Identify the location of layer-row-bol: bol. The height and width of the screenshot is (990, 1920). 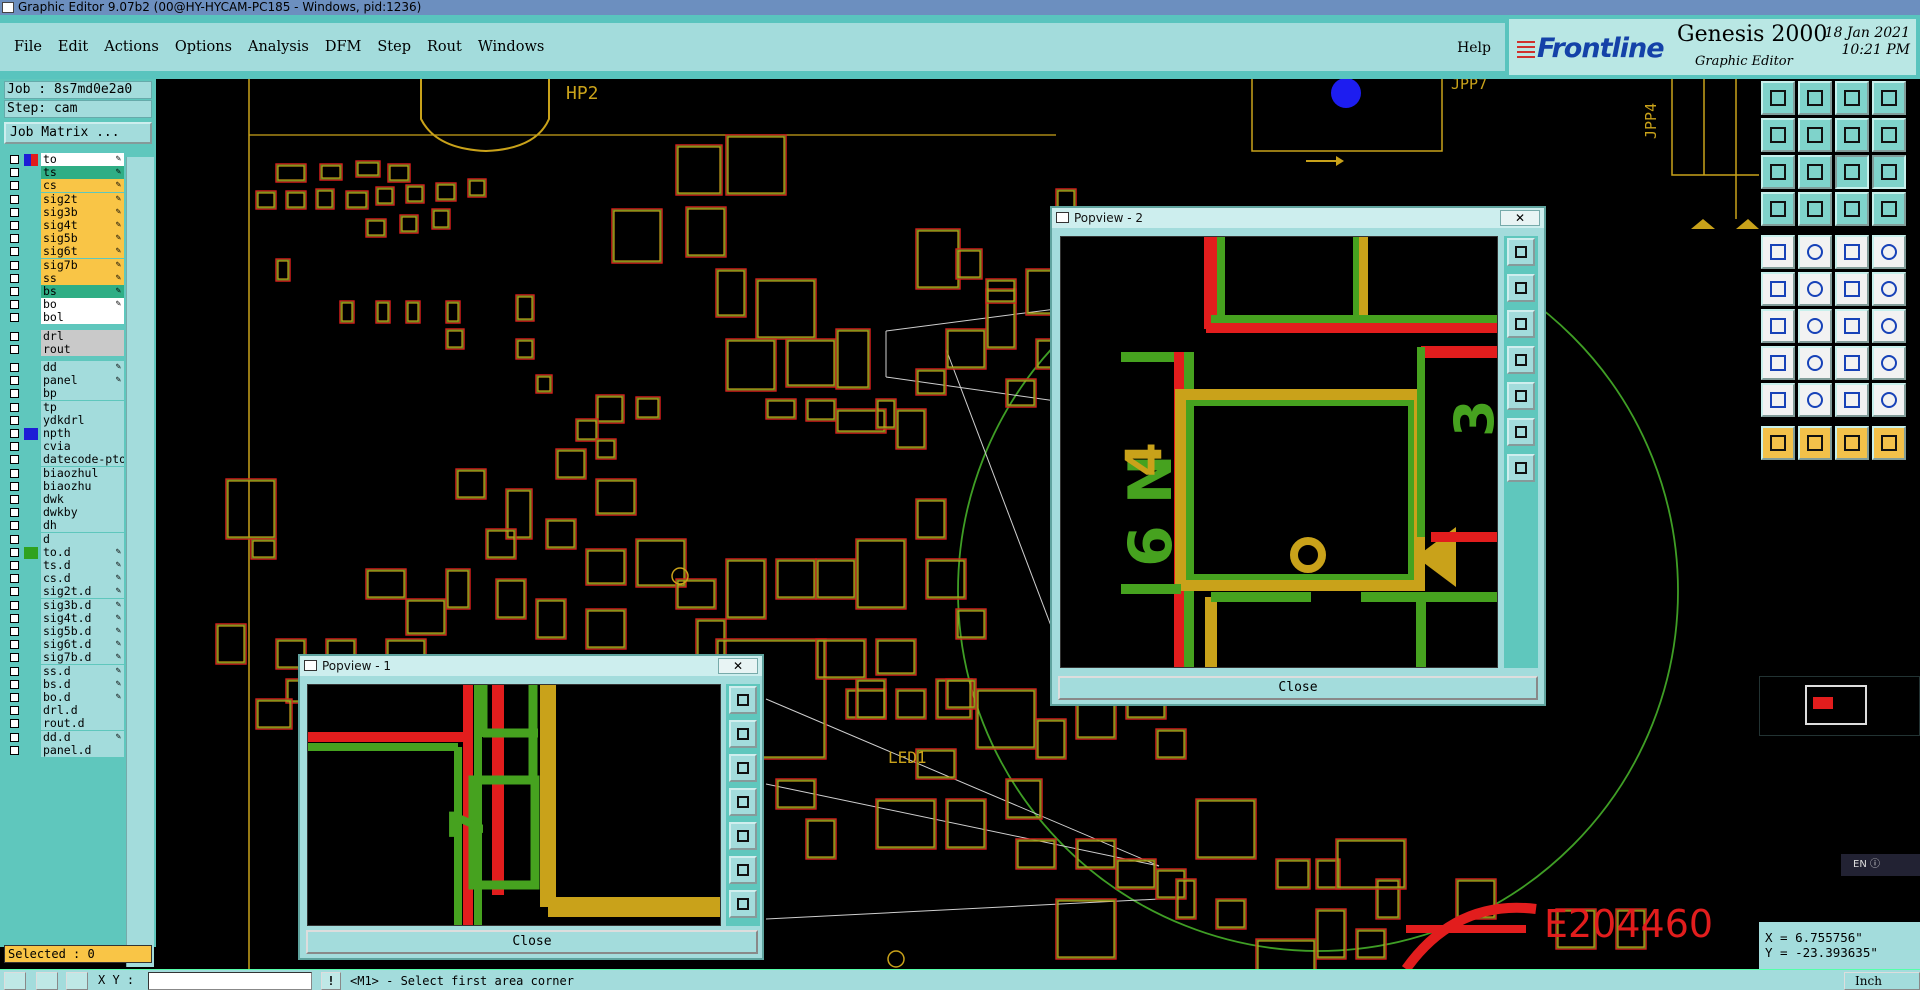
(65, 318).